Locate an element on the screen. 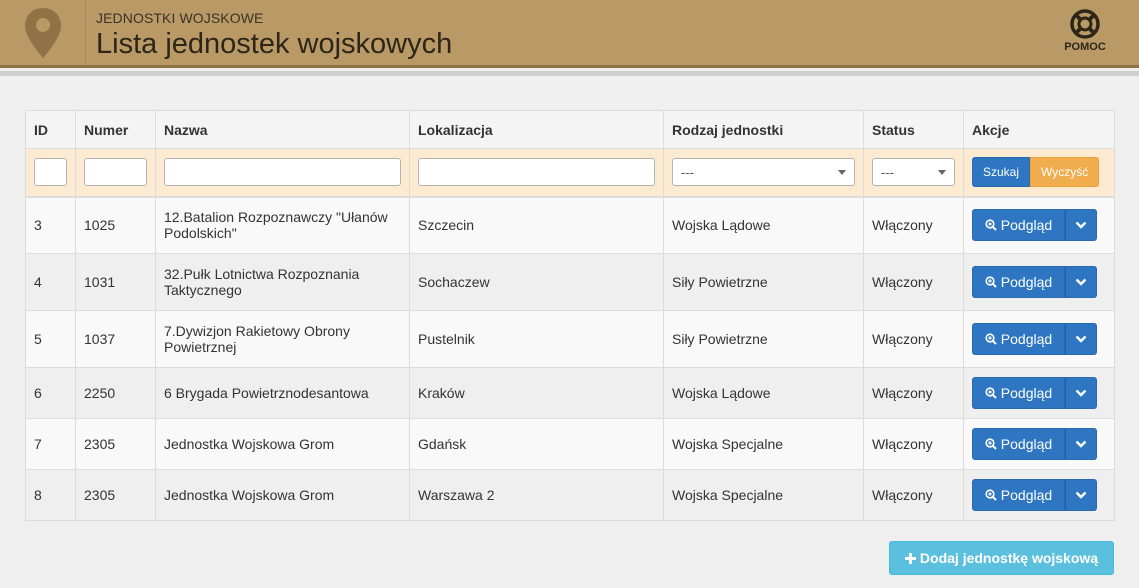 This screenshot has height=588, width=1139. cell-nazwa: Jednostka Wojskowa Grom is located at coordinates (282, 495).